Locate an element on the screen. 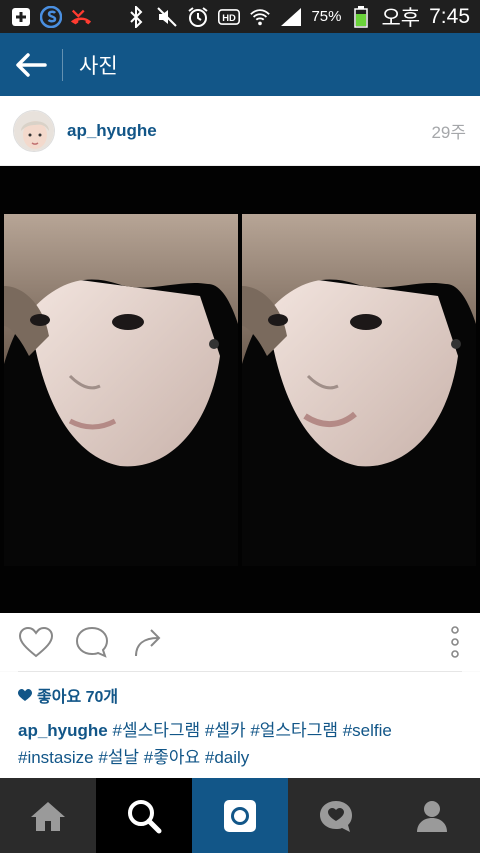 The image size is (480, 853). activity-icon is located at coordinates (336, 816).